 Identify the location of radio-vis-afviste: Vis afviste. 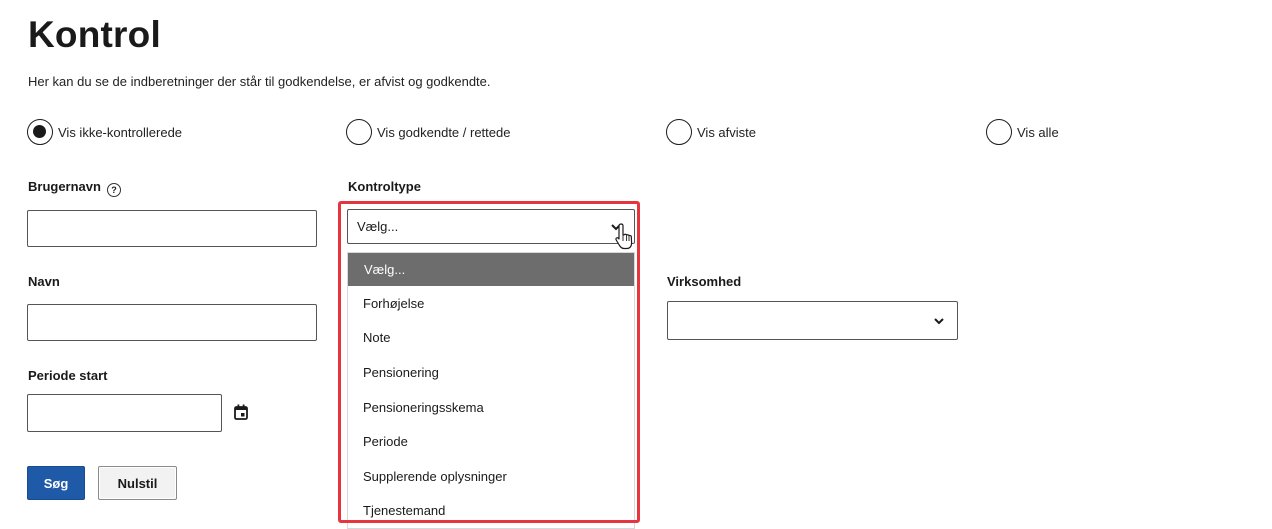
(711, 132).